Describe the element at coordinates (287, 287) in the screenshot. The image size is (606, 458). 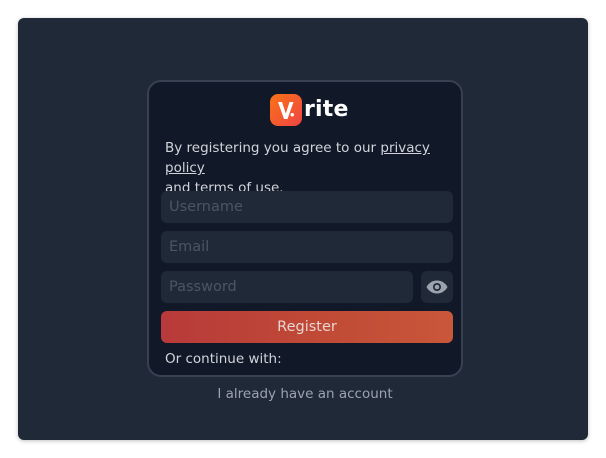
I see `password-input` at that location.